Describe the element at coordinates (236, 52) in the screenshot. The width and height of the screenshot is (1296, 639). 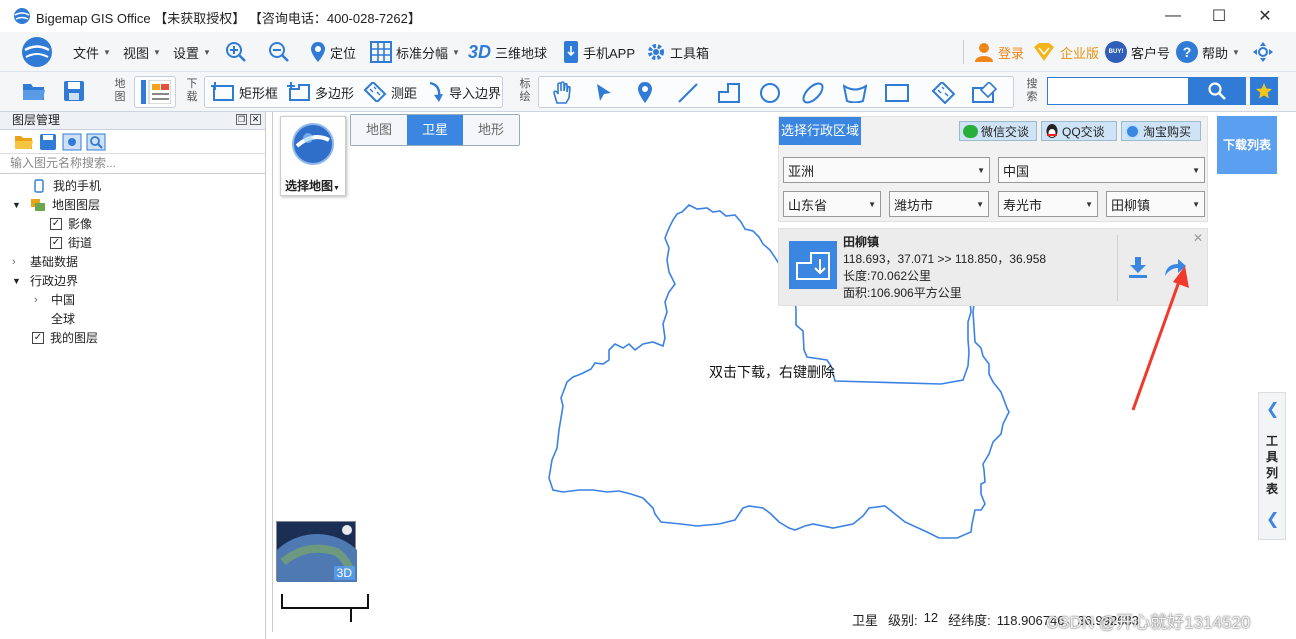
I see `zoom-in-icon` at that location.